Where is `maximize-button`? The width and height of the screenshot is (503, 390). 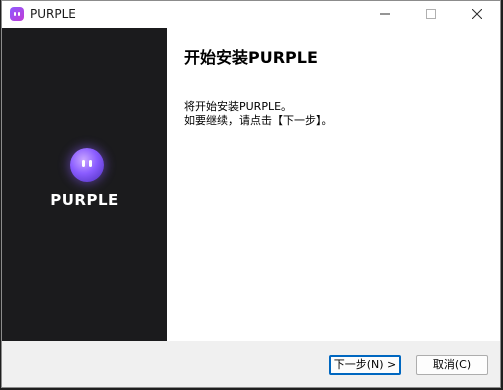
maximize-button is located at coordinates (431, 14).